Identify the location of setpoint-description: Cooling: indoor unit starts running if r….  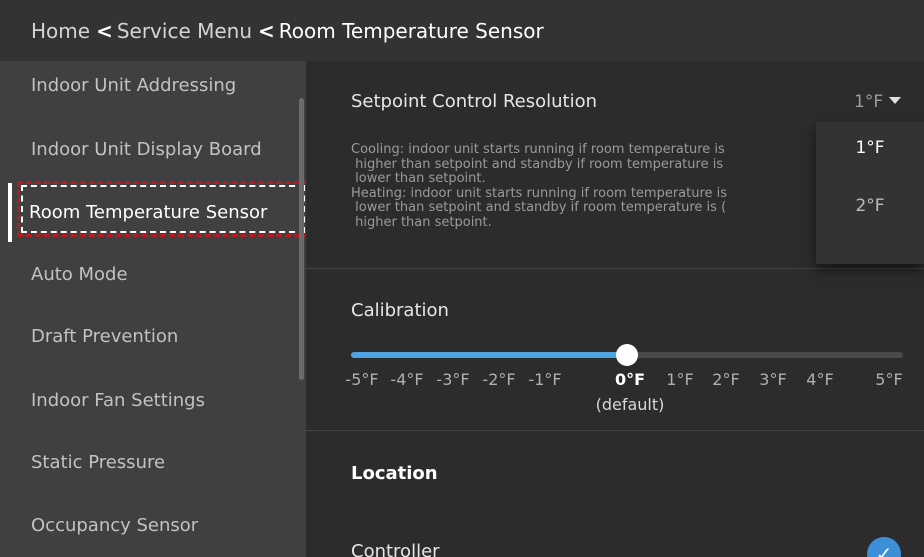
(539, 186).